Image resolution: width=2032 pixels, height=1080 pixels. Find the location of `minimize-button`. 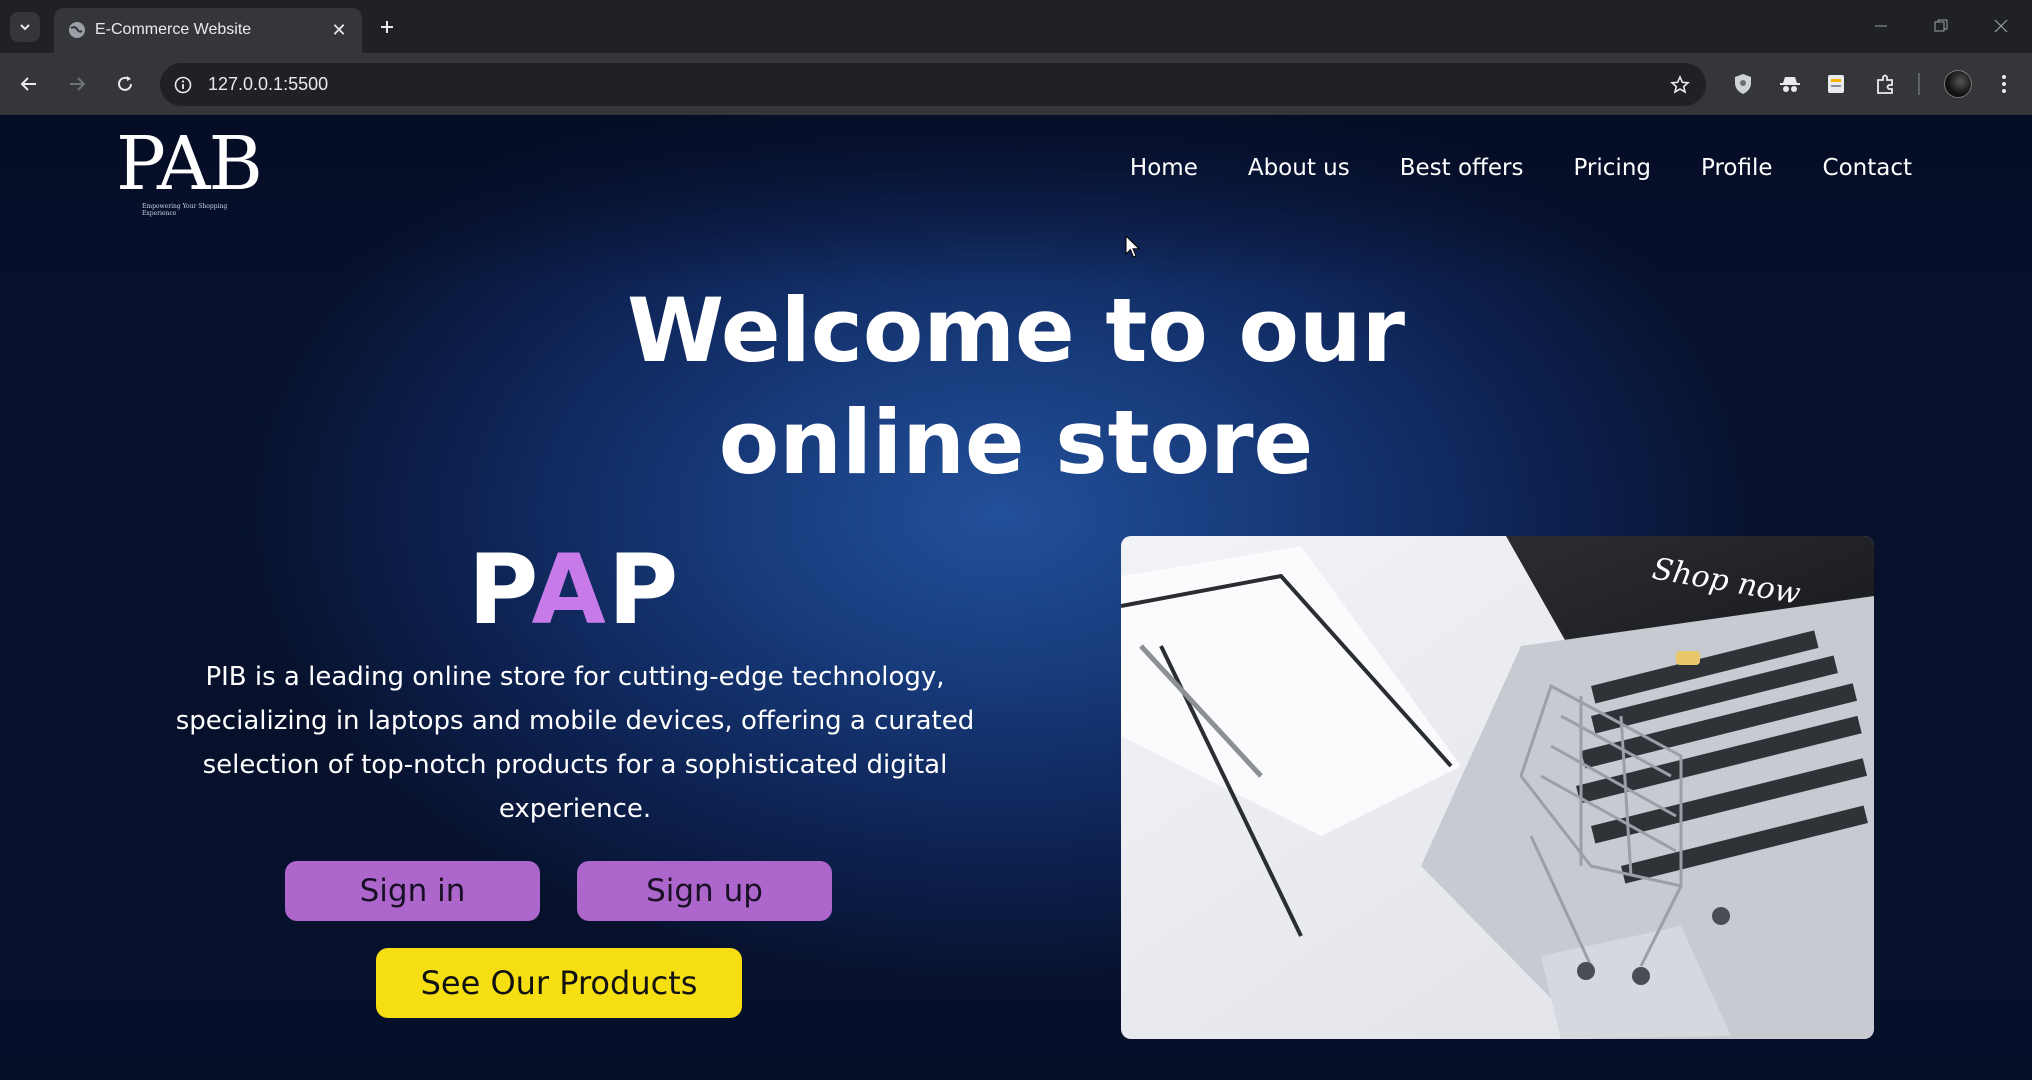

minimize-button is located at coordinates (1881, 26).